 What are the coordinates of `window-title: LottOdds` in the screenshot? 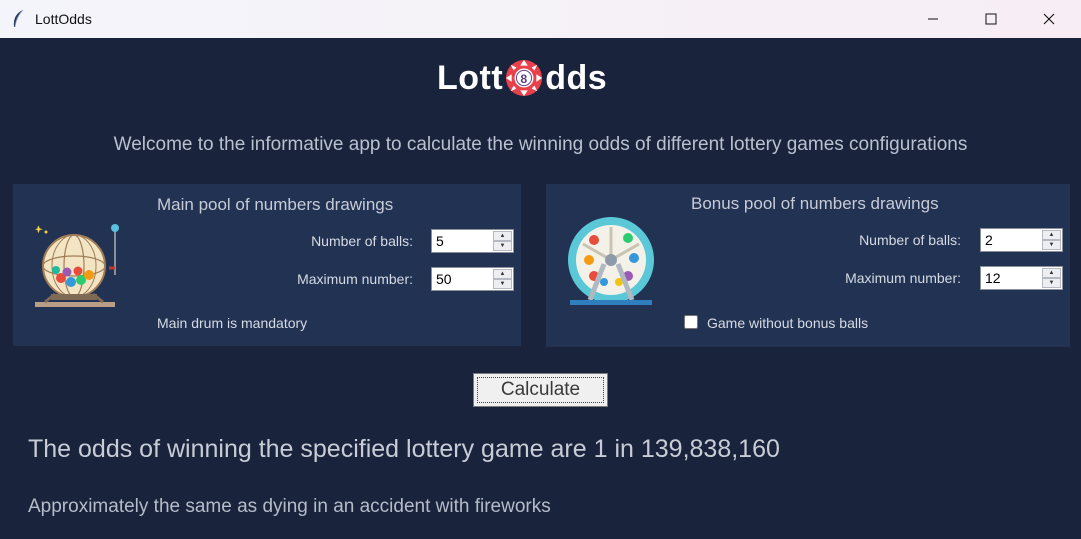 It's located at (63, 19).